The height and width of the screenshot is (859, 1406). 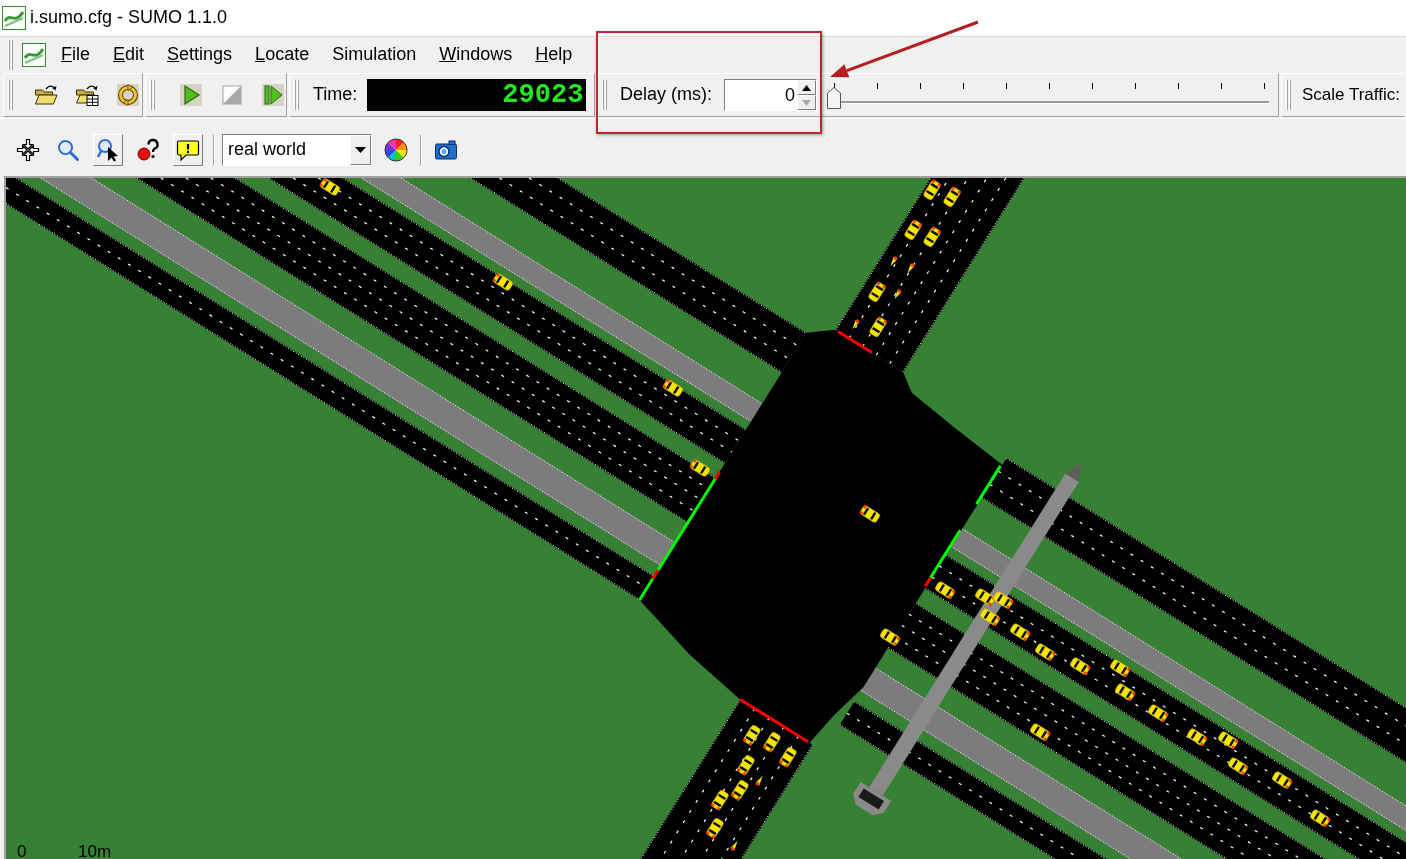 I want to click on window-title: i.sumo.cfg - SUMO 1.1.0, so click(x=129, y=18).